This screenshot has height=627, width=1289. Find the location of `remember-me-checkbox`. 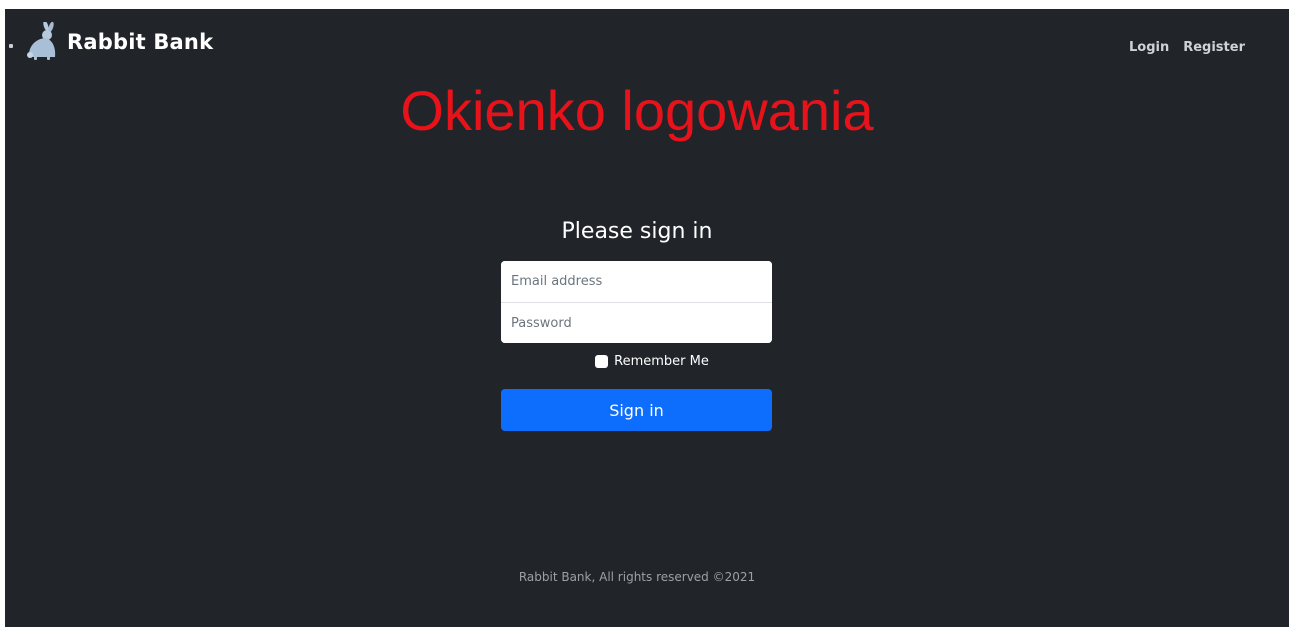

remember-me-checkbox is located at coordinates (602, 361).